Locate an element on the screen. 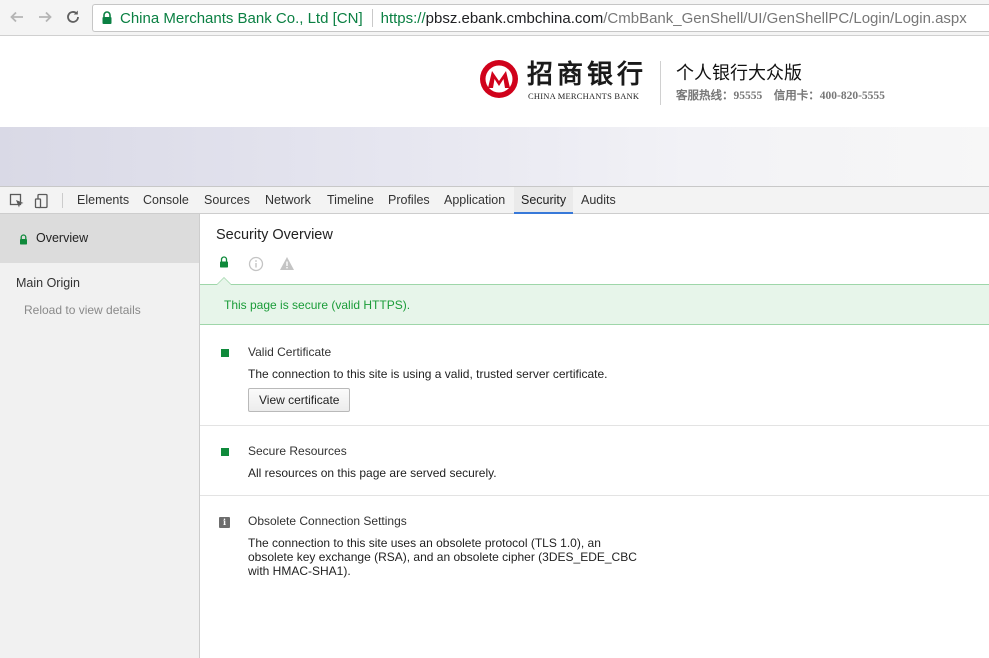 The width and height of the screenshot is (989, 658). reload-hint: Reload to view details is located at coordinates (82, 310).